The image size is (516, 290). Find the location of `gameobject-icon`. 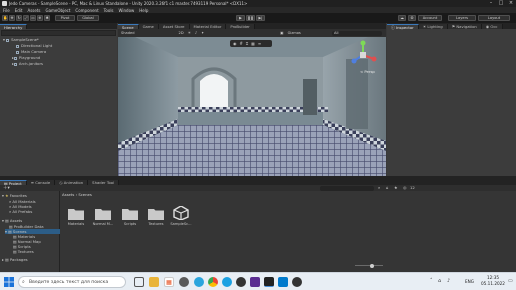

gameobject-icon is located at coordinates (15, 58).